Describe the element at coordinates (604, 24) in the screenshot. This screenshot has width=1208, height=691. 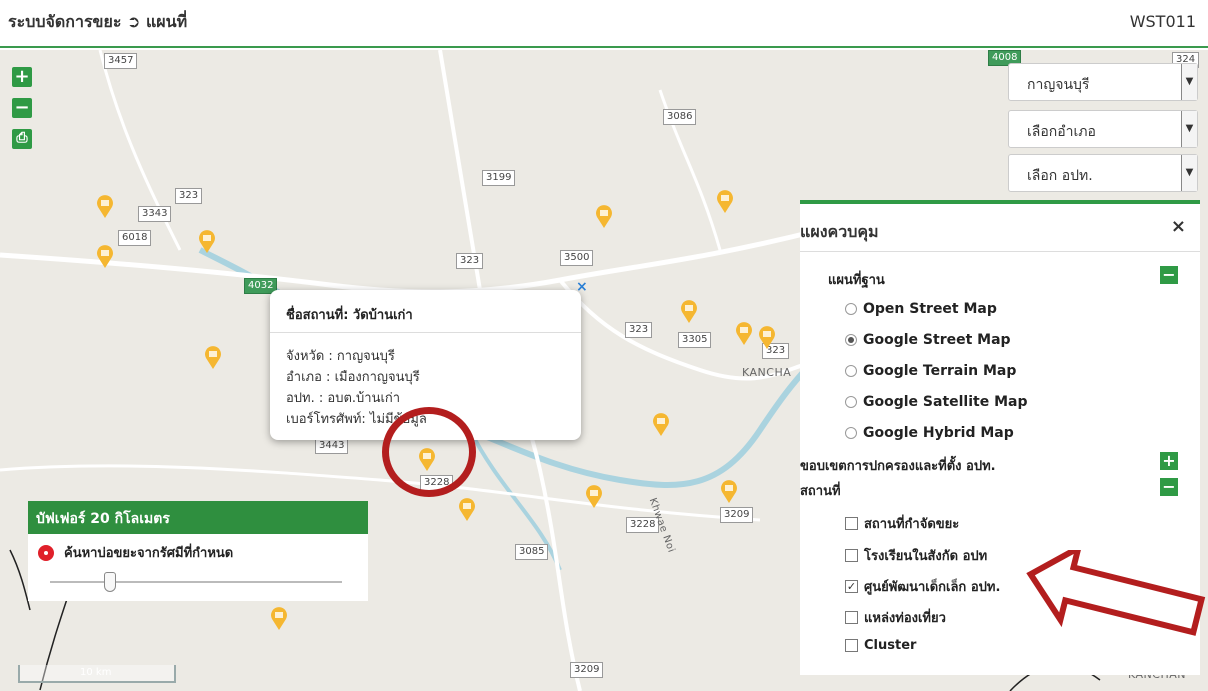
I see `header-bar: ระบบจัดการขยะ ➲ แผนที่ WST011` at that location.